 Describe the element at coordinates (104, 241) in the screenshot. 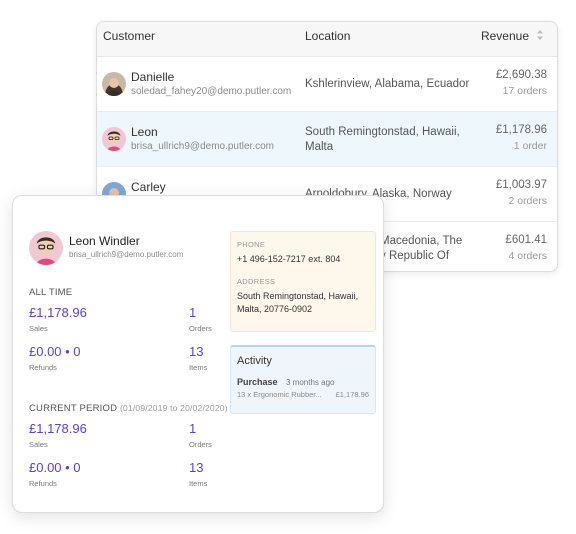

I see `profile-name: Leon Windler` at that location.